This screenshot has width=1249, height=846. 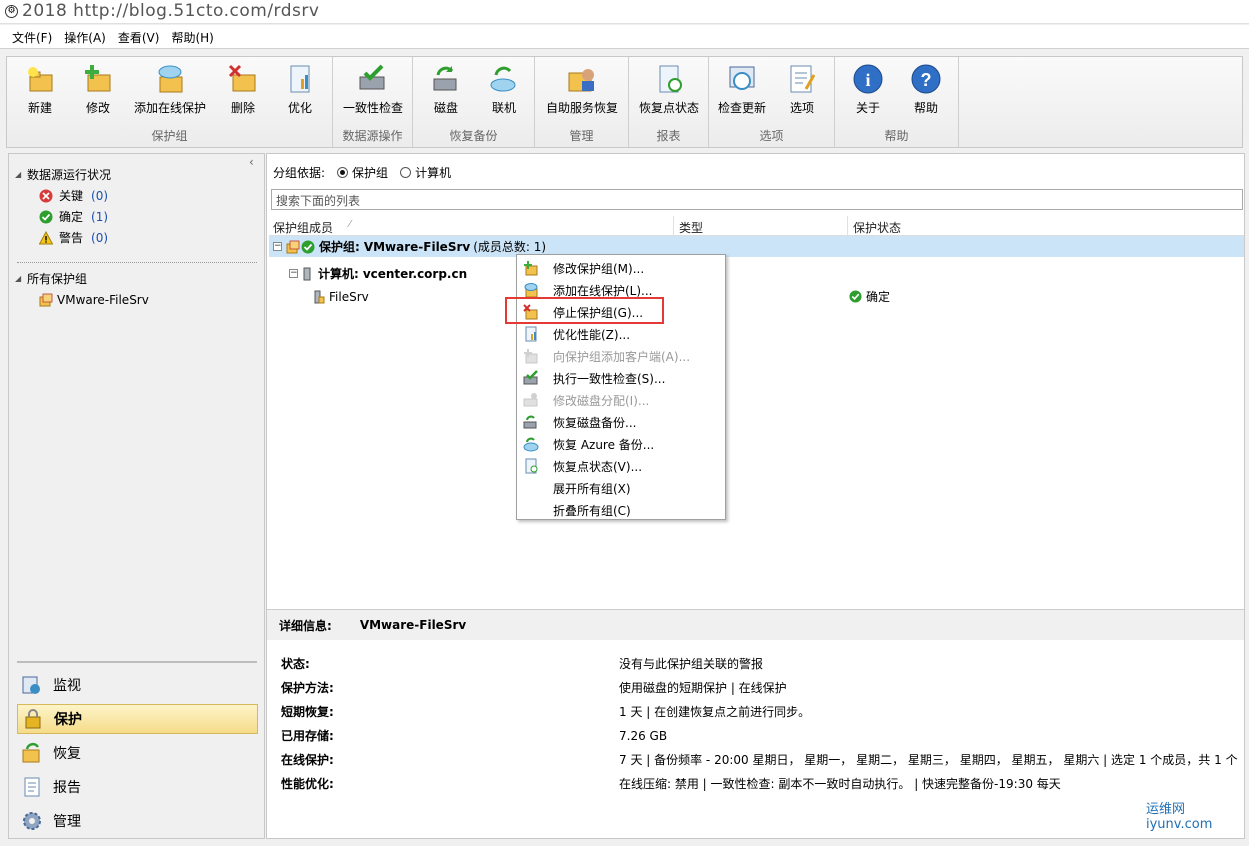 What do you see at coordinates (742, 91) in the screenshot?
I see `check-update-button: 检查更新` at bounding box center [742, 91].